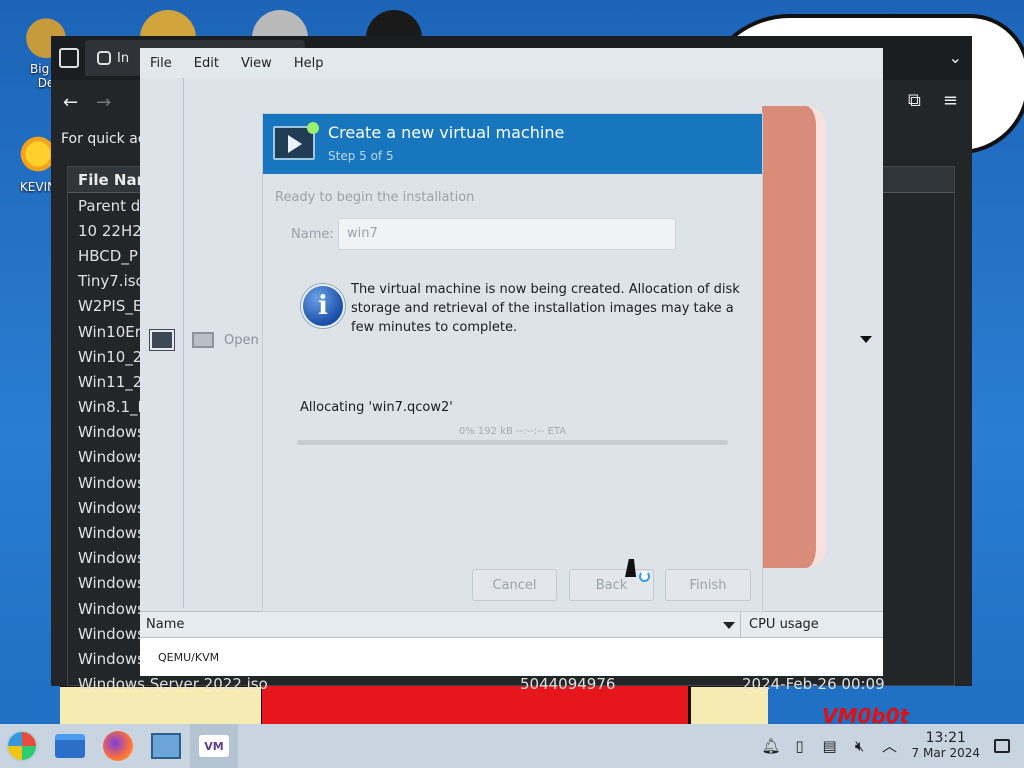 Image resolution: width=1024 pixels, height=768 pixels. What do you see at coordinates (111, 205) in the screenshot?
I see `file-name: Parent di` at bounding box center [111, 205].